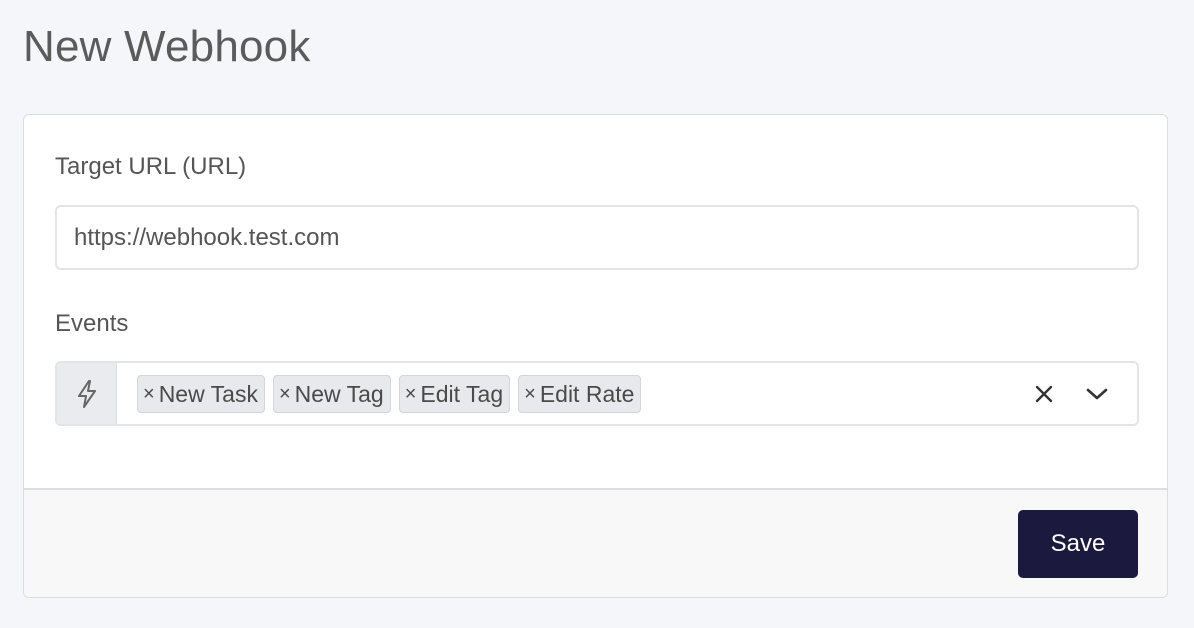 The height and width of the screenshot is (628, 1194). Describe the element at coordinates (1097, 394) in the screenshot. I see `chevron-down-icon` at that location.